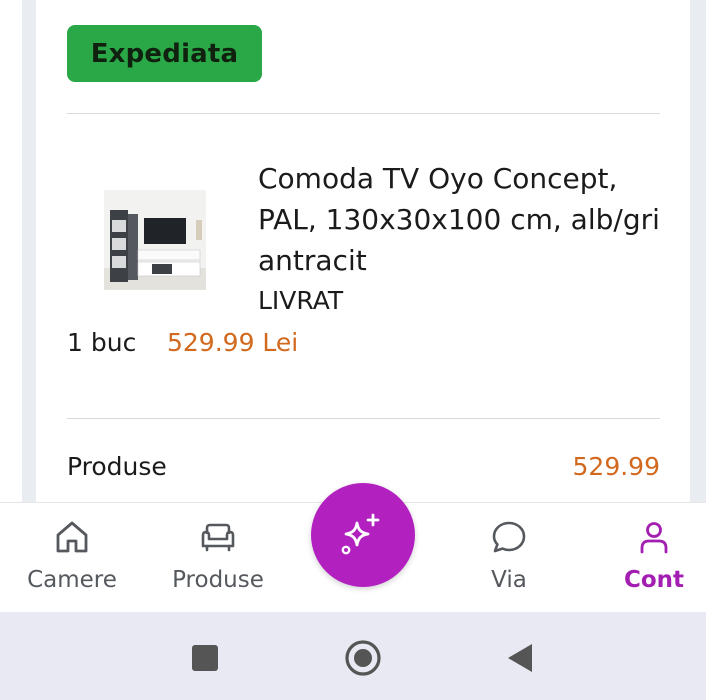 The image size is (706, 700). I want to click on assistant-fab-button, so click(363, 535).